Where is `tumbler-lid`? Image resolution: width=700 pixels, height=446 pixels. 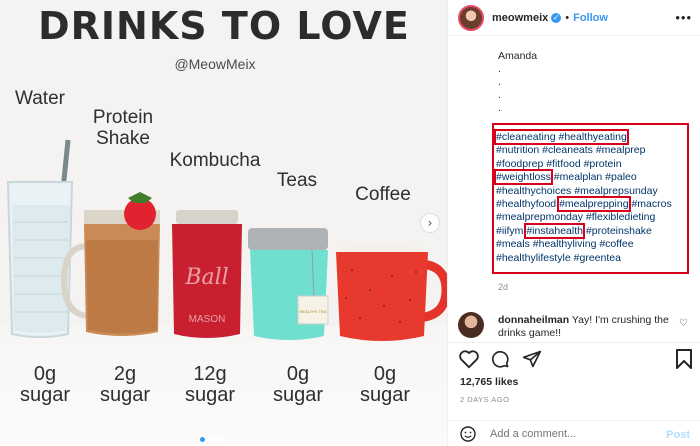
tumbler-lid is located at coordinates (288, 239).